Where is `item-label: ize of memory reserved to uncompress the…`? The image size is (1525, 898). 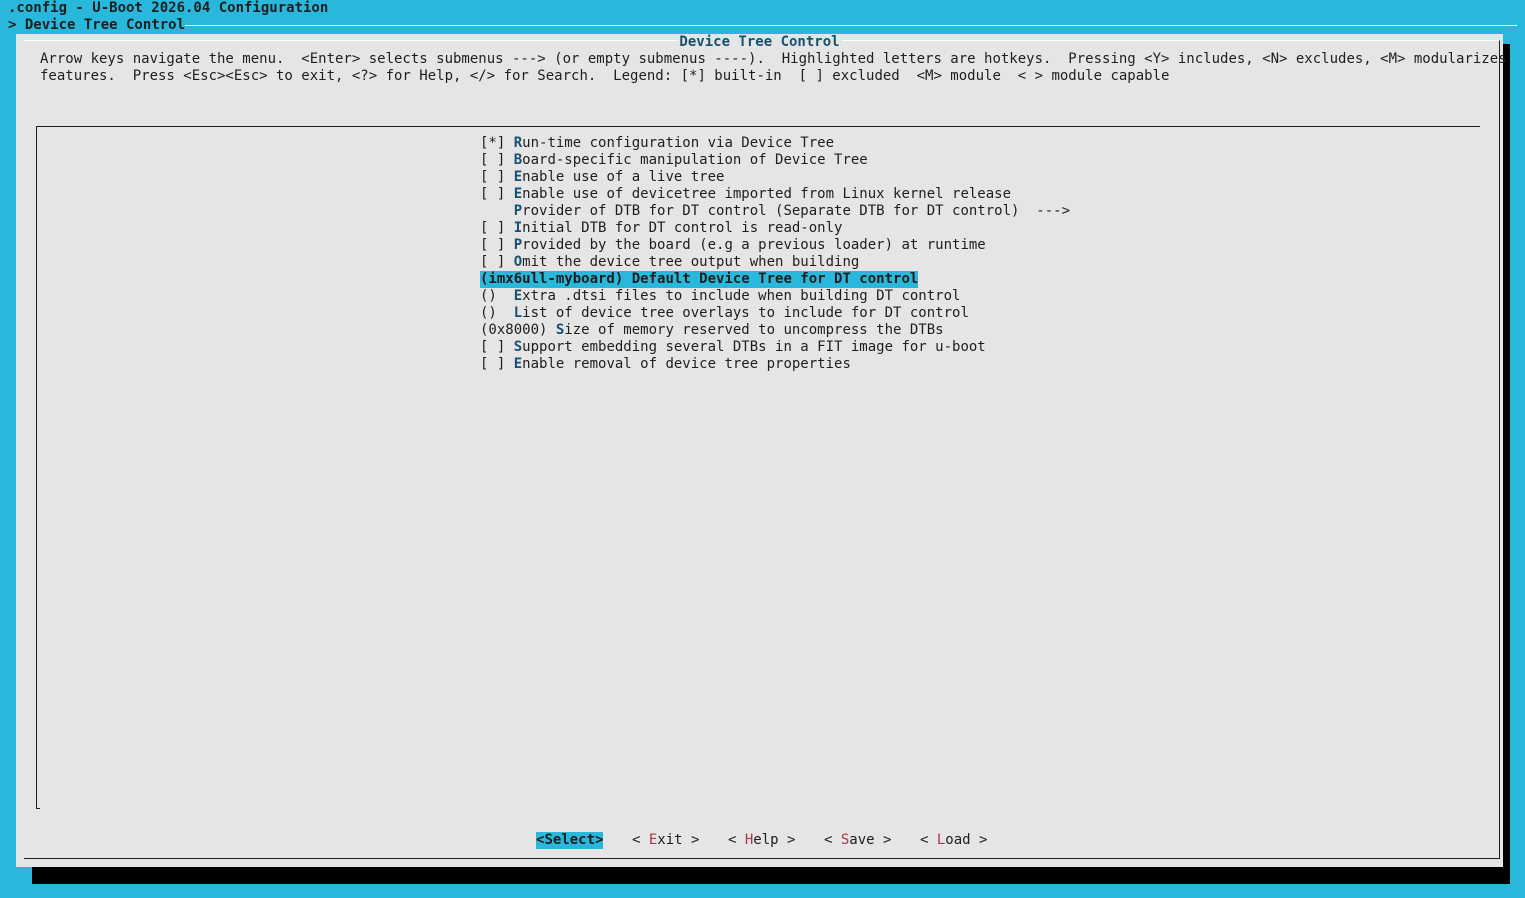 item-label: ize of memory reserved to uncompress the… is located at coordinates (754, 330).